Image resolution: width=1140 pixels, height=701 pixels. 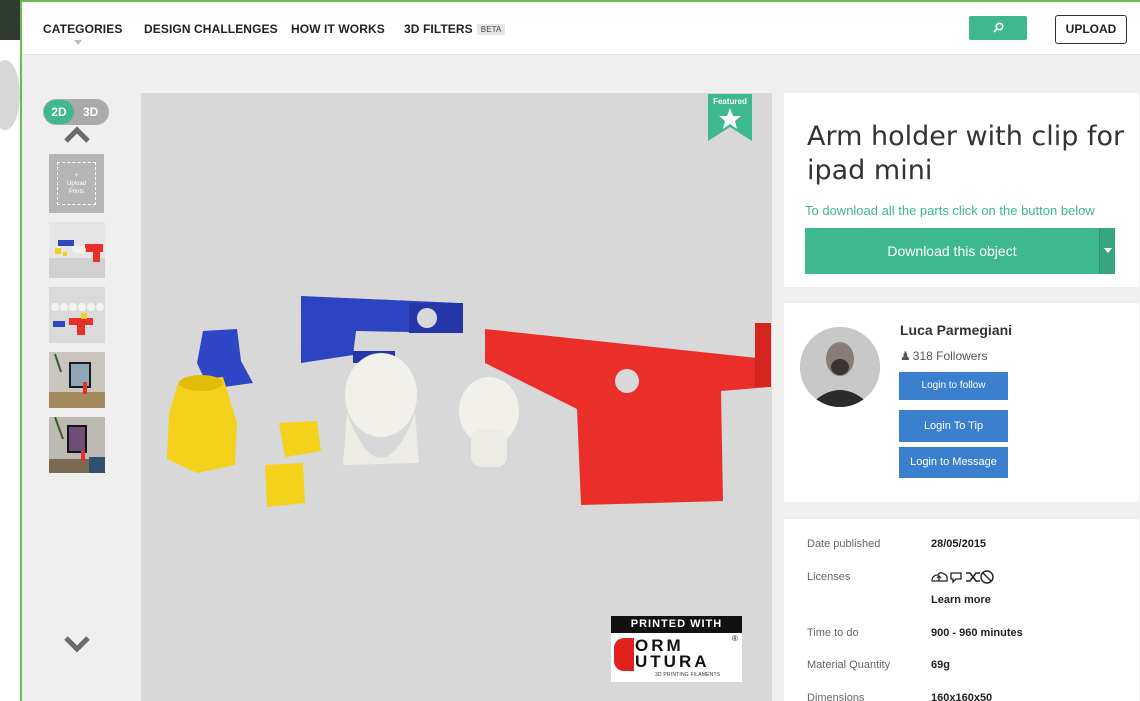 I want to click on featured-badge: Featured, so click(x=730, y=117).